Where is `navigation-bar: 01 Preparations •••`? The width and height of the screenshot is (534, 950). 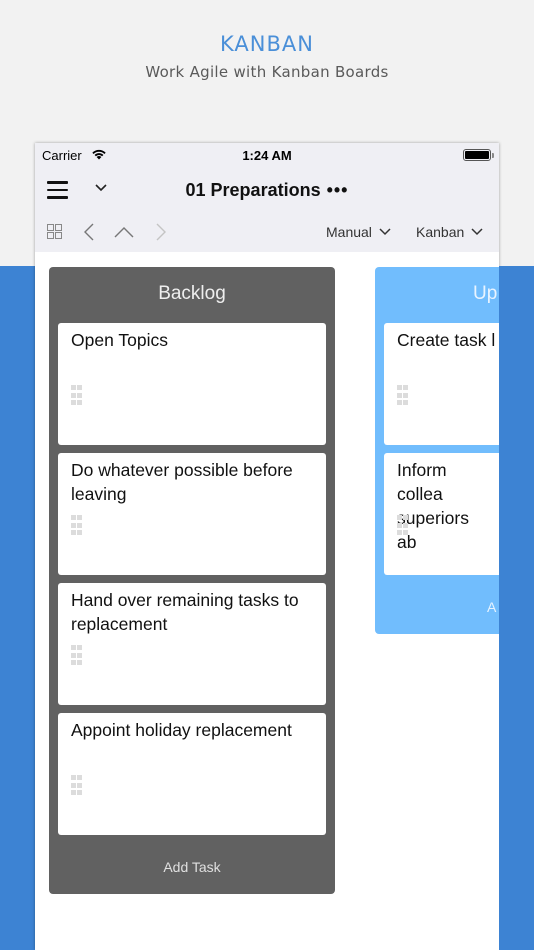 navigation-bar: 01 Preparations ••• is located at coordinates (267, 190).